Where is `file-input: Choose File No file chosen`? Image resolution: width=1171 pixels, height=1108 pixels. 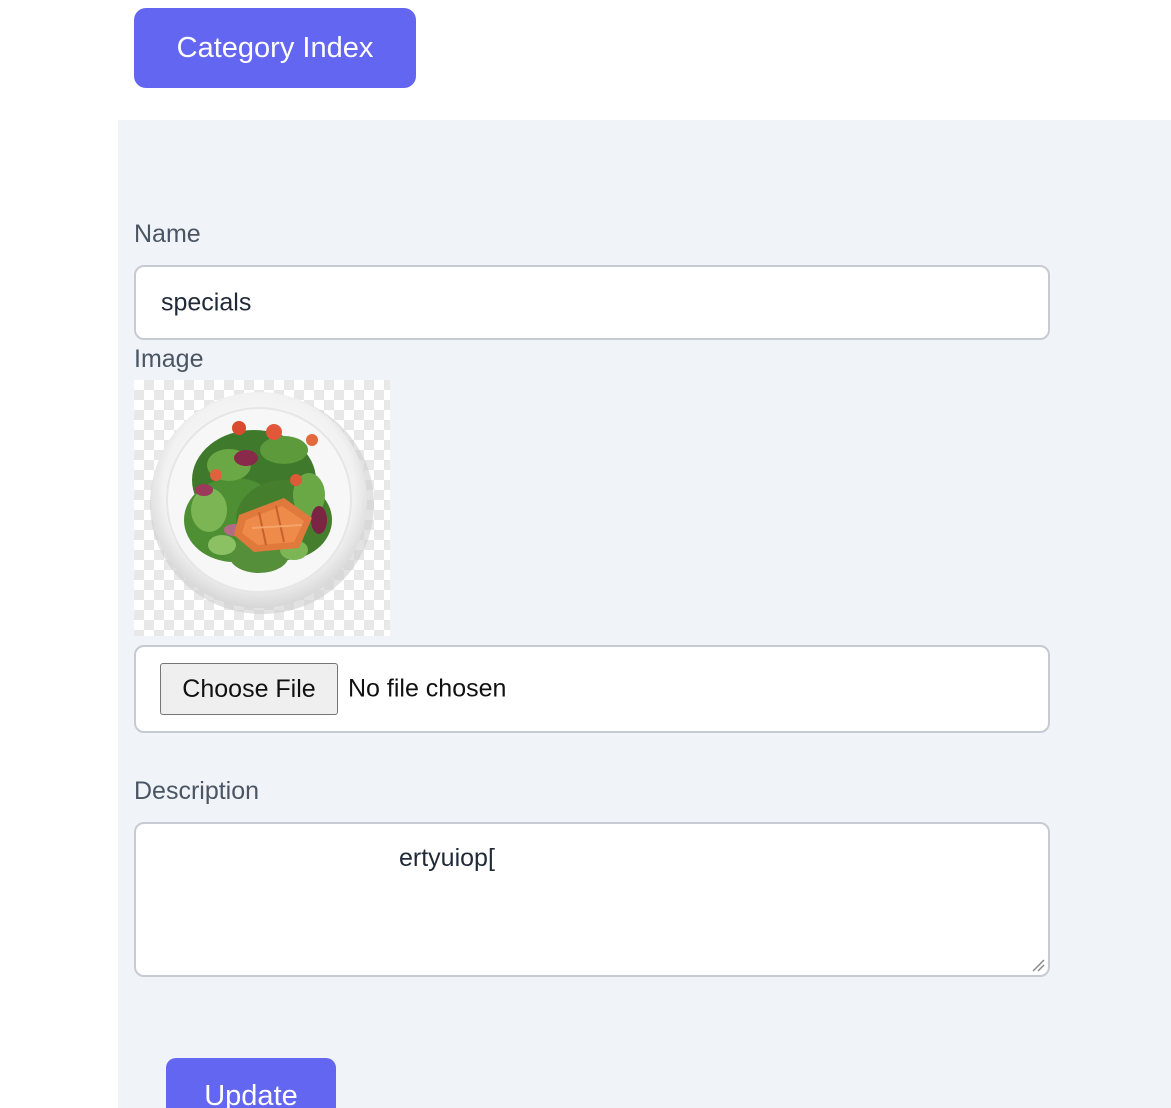 file-input: Choose File No file chosen is located at coordinates (592, 689).